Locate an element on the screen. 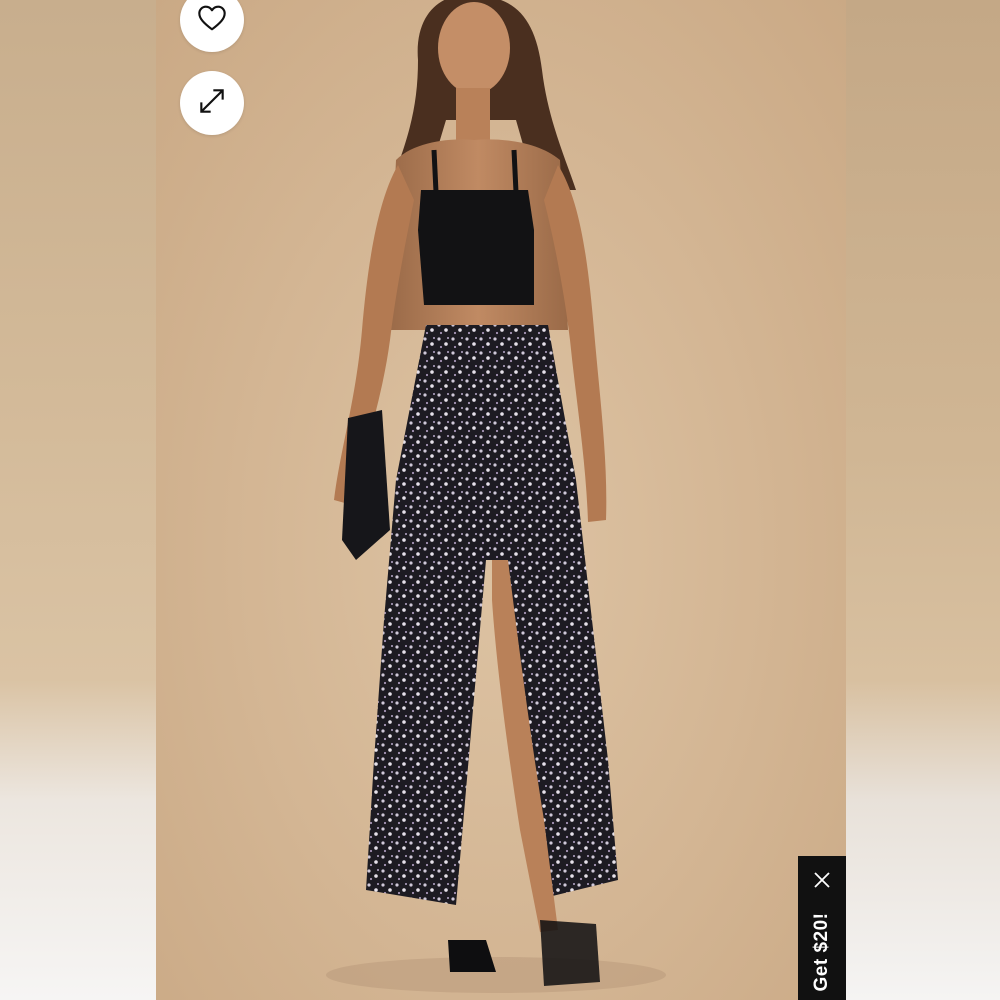 The height and width of the screenshot is (1000, 1000). promo-tab: Get $20! is located at coordinates (822, 928).